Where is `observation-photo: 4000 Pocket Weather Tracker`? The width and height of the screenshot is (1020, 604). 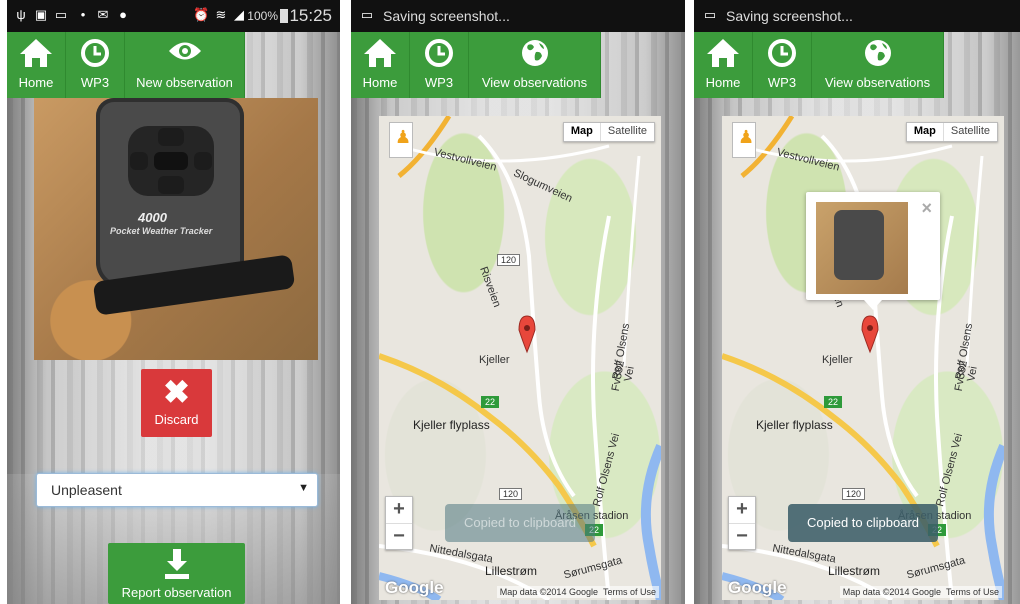
observation-photo: 4000 Pocket Weather Tracker is located at coordinates (176, 229).